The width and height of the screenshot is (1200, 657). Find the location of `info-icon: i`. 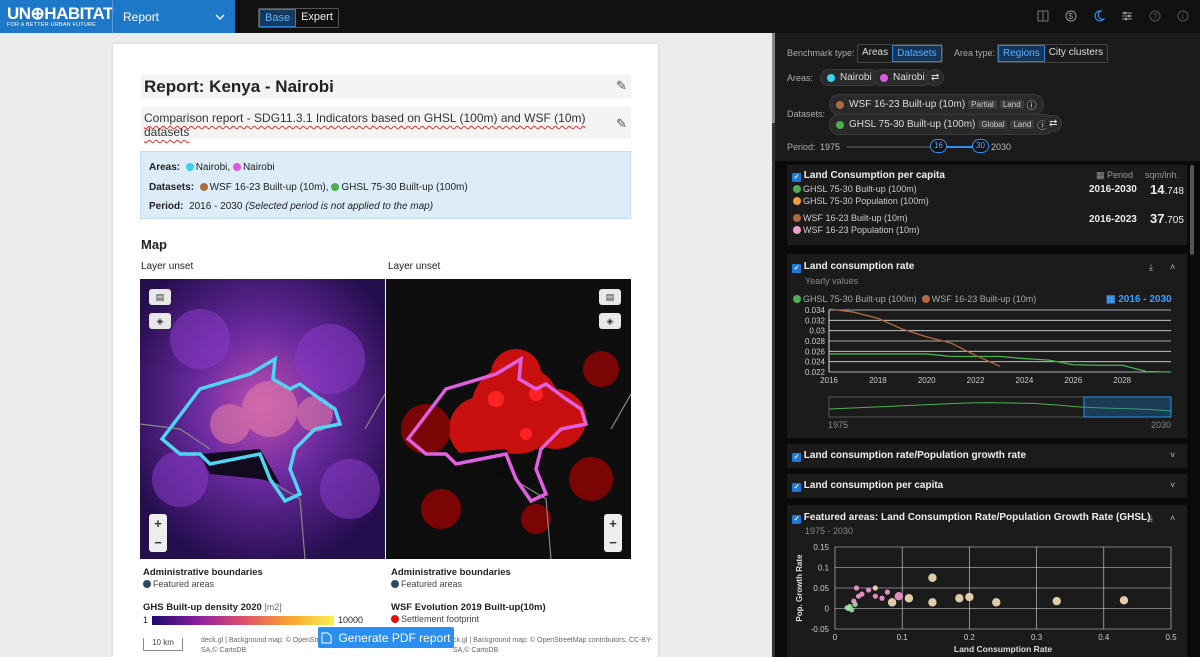

info-icon: i is located at coordinates (1183, 16).